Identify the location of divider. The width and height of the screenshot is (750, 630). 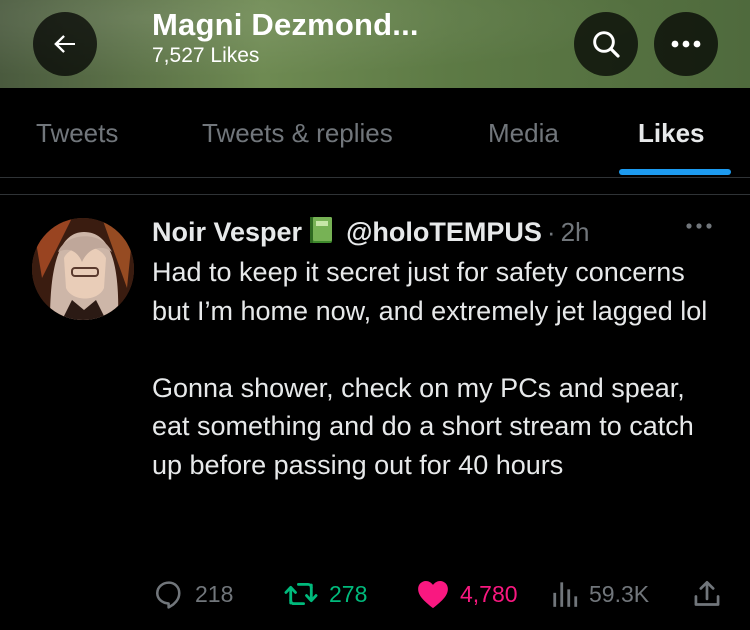
(375, 194).